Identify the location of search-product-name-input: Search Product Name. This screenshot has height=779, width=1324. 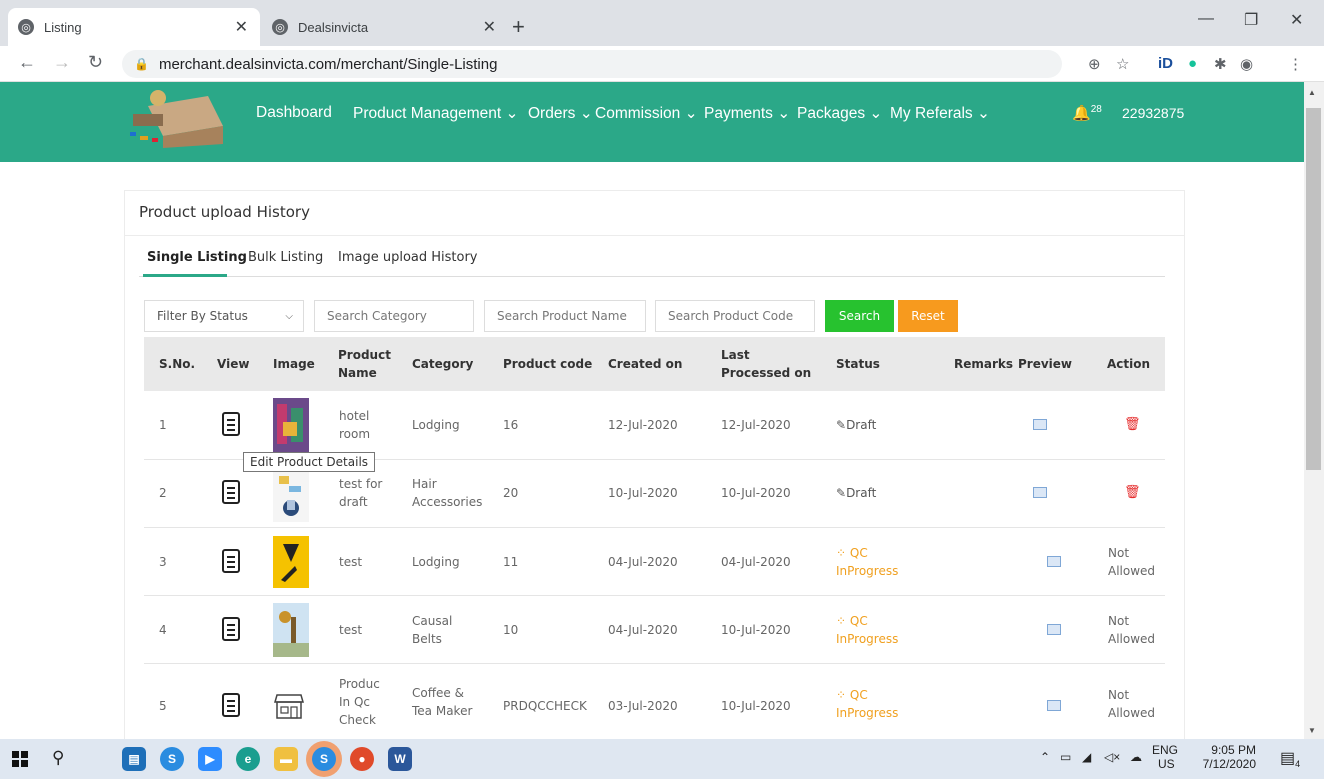
(565, 316).